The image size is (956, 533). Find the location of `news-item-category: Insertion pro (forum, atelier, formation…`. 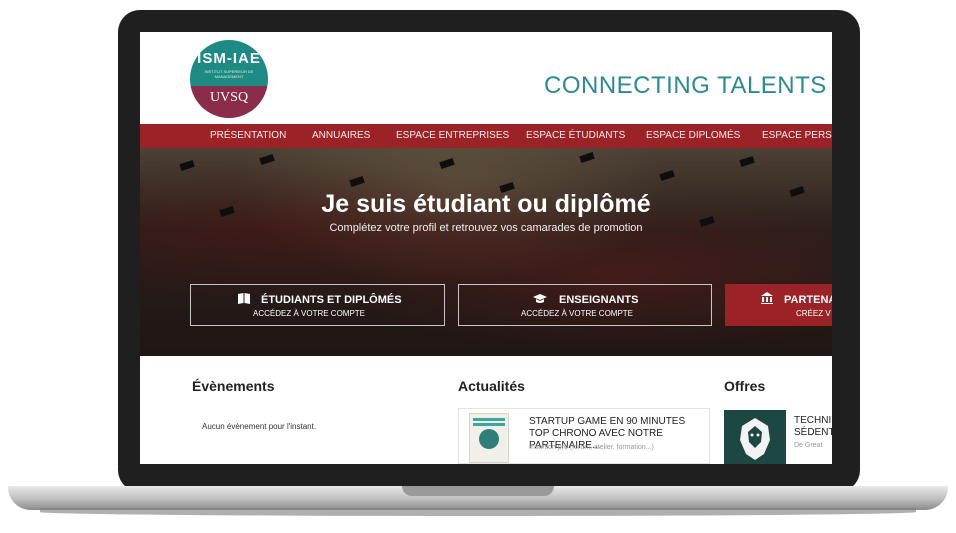

news-item-category: Insertion pro (forum, atelier, formation… is located at coordinates (591, 447).